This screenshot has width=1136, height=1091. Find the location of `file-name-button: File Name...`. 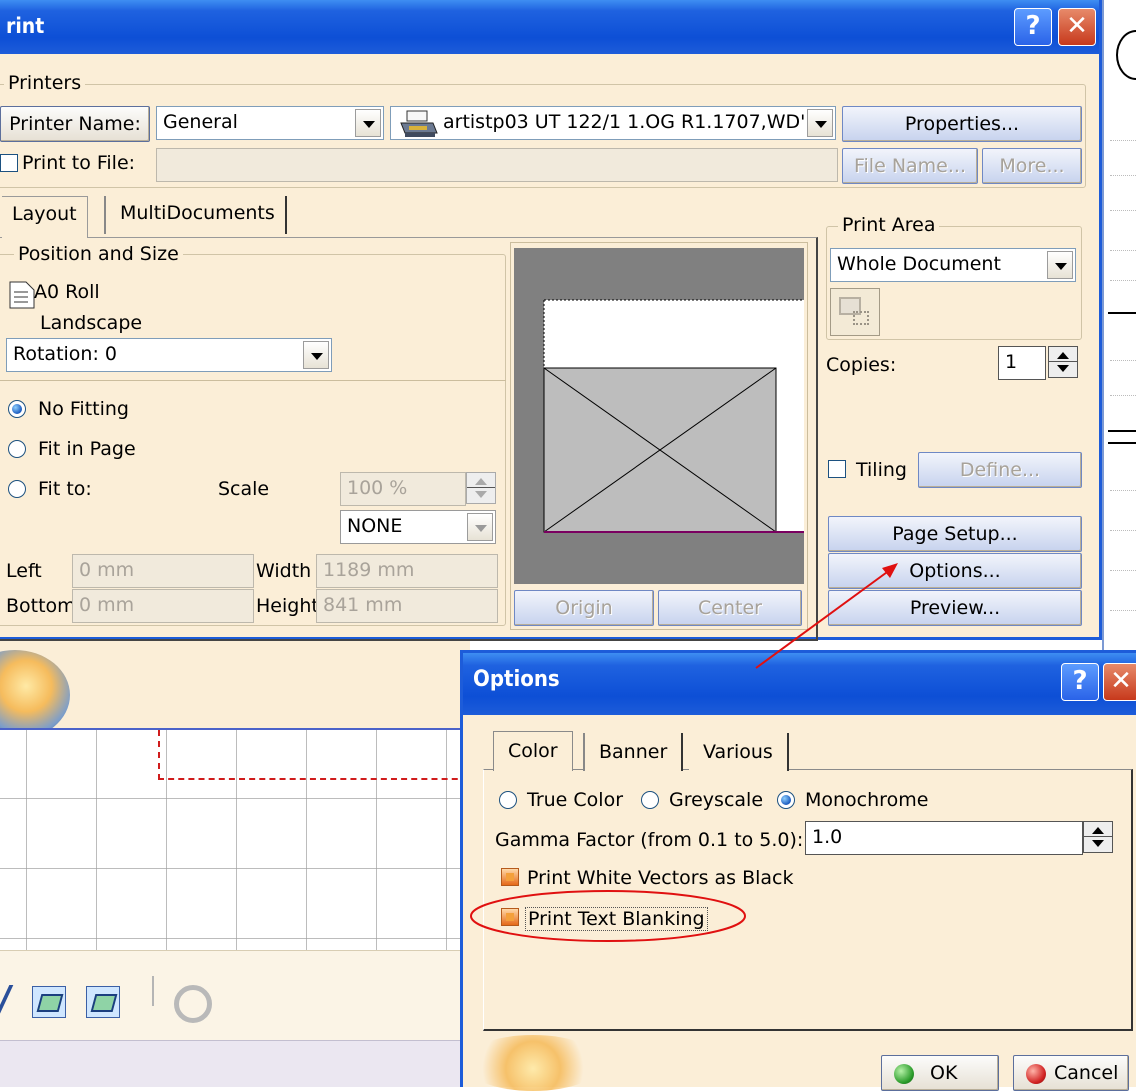

file-name-button: File Name... is located at coordinates (910, 166).